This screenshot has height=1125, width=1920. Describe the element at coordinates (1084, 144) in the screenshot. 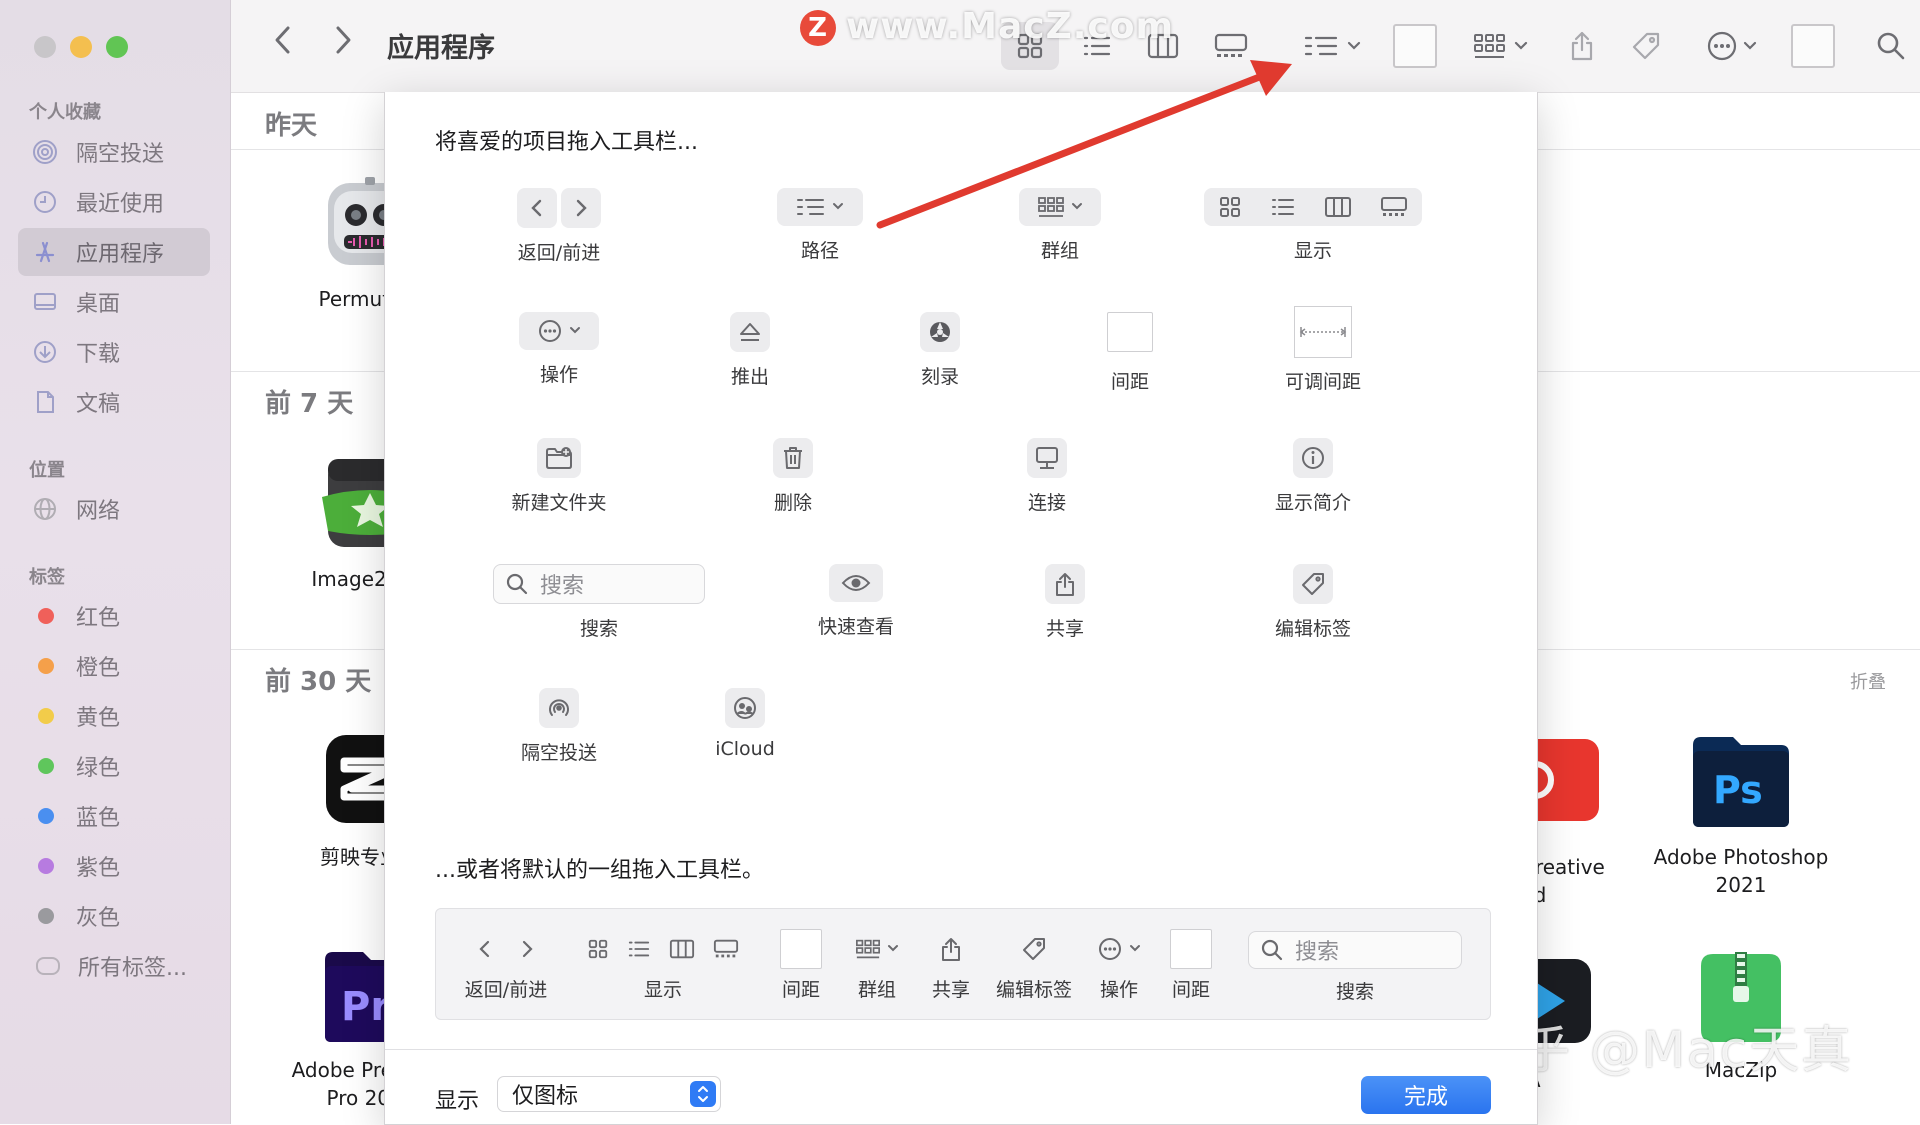

I see `annotation-arrow` at that location.